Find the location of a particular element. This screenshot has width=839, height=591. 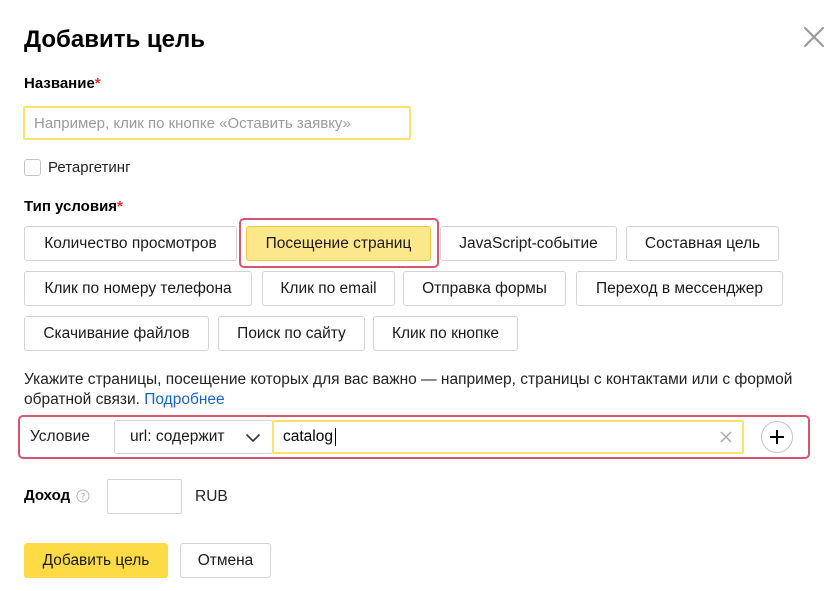

type-chip-composite-goal: Составная цель is located at coordinates (702, 243).